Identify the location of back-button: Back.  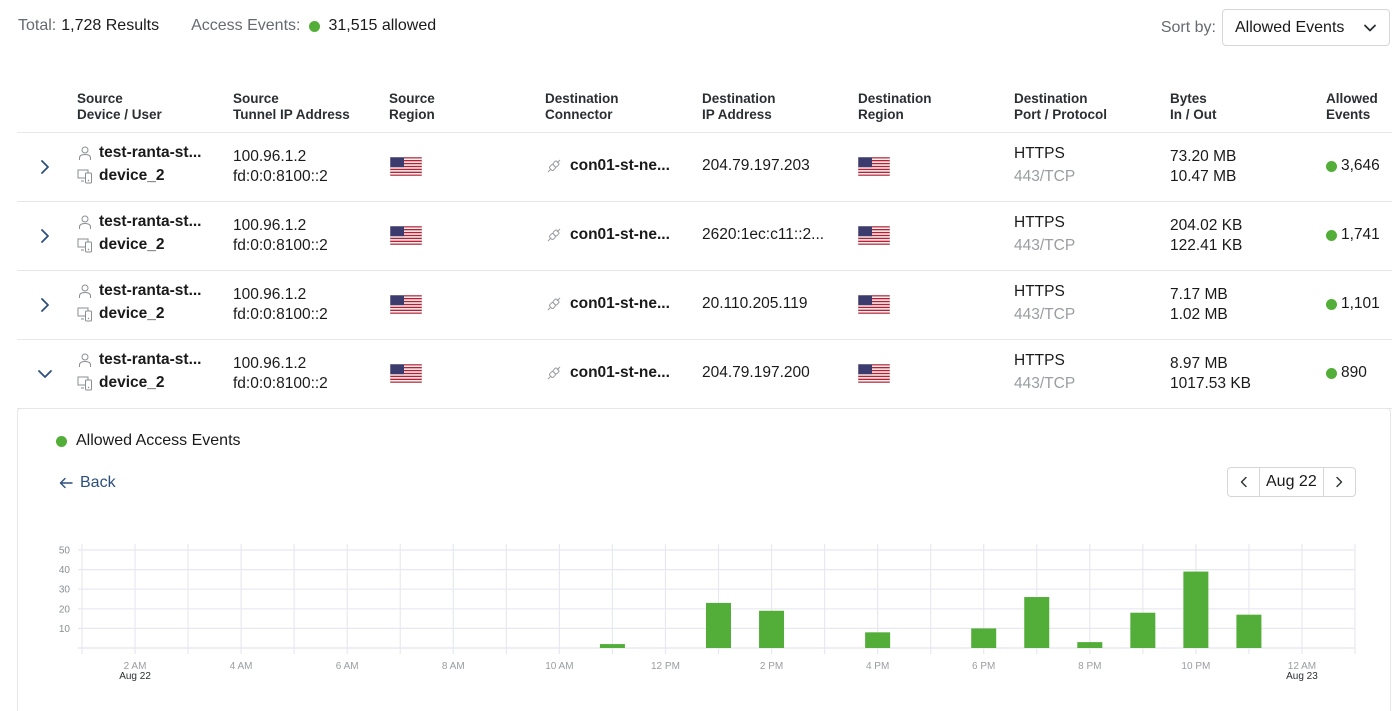
(87, 483).